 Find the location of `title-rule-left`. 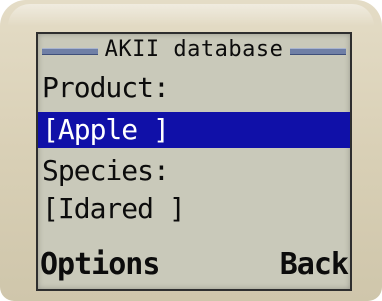

title-rule-left is located at coordinates (70, 51).